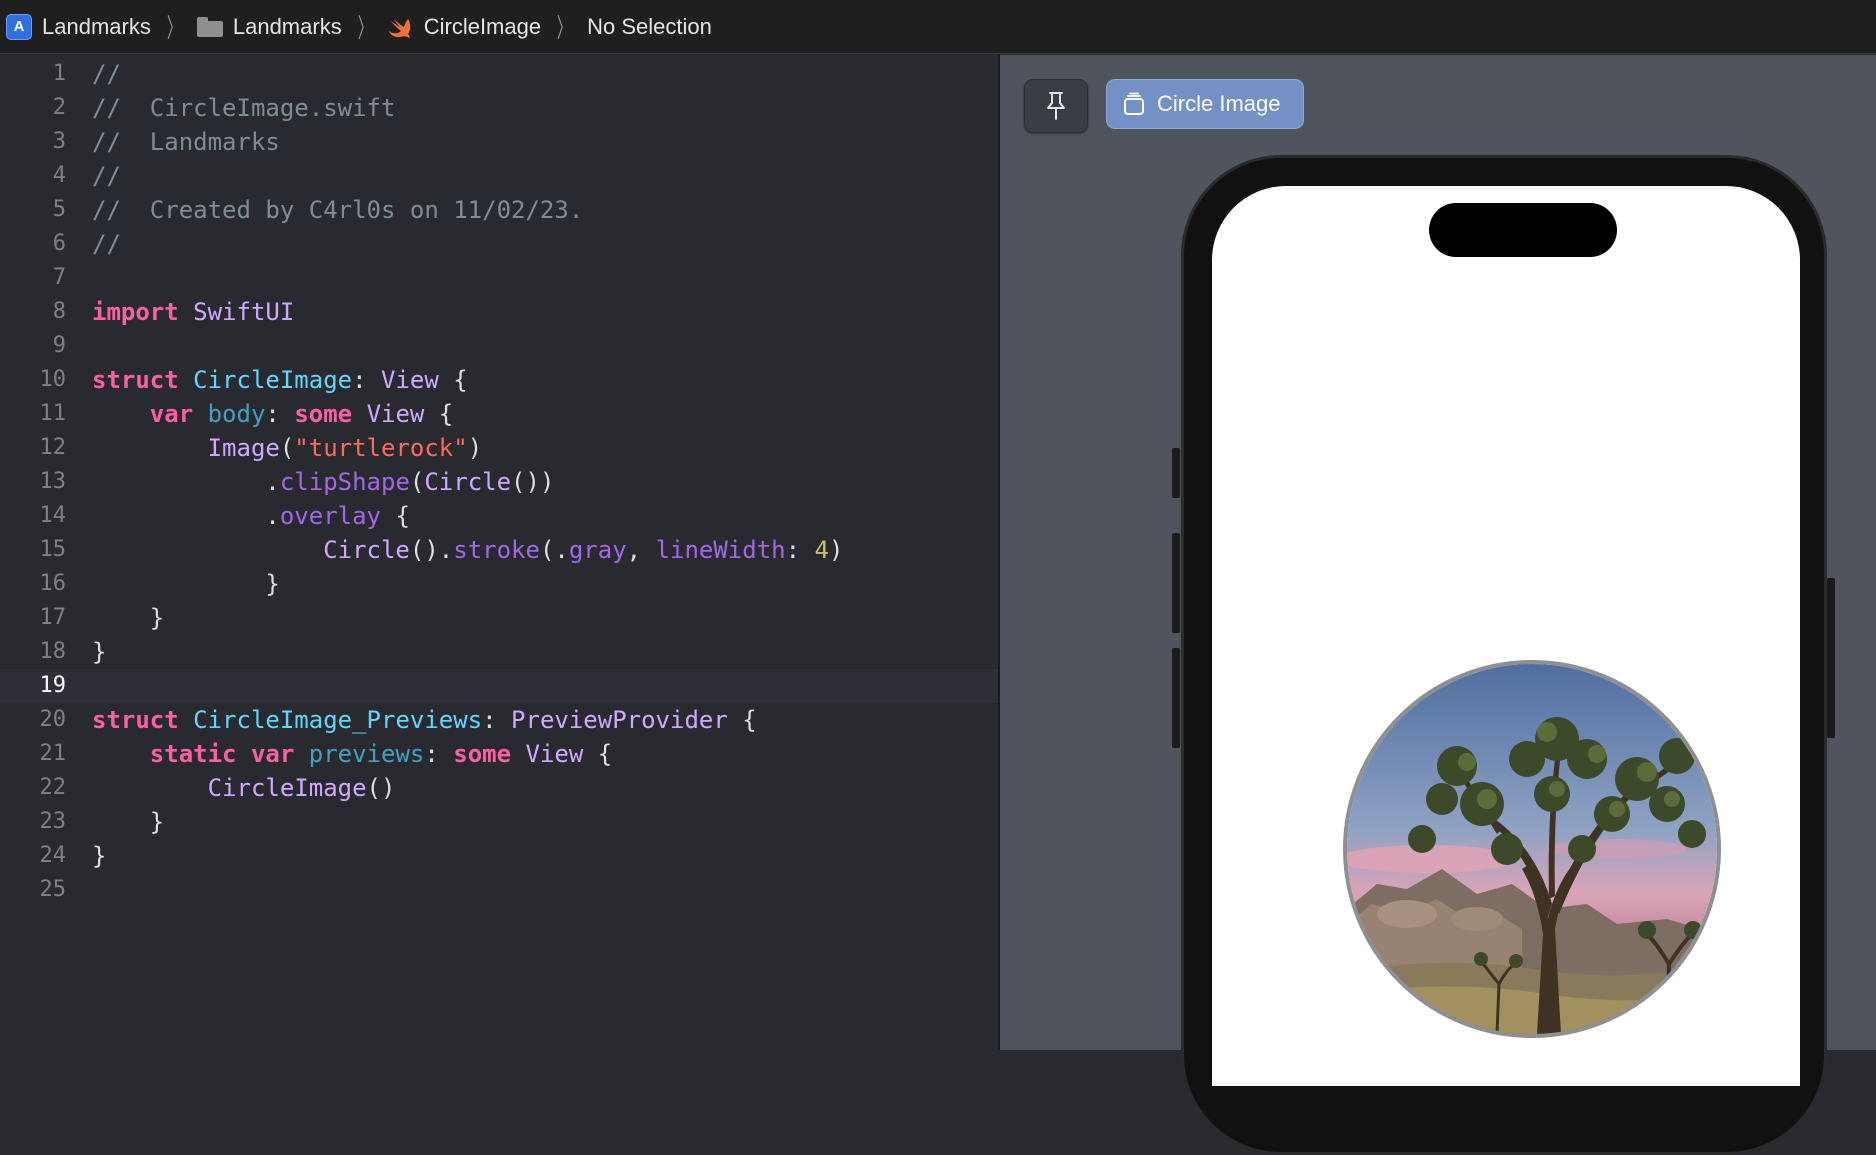 The width and height of the screenshot is (1876, 1155). What do you see at coordinates (301, 788) in the screenshot?
I see `code-text: CircleImage()` at bounding box center [301, 788].